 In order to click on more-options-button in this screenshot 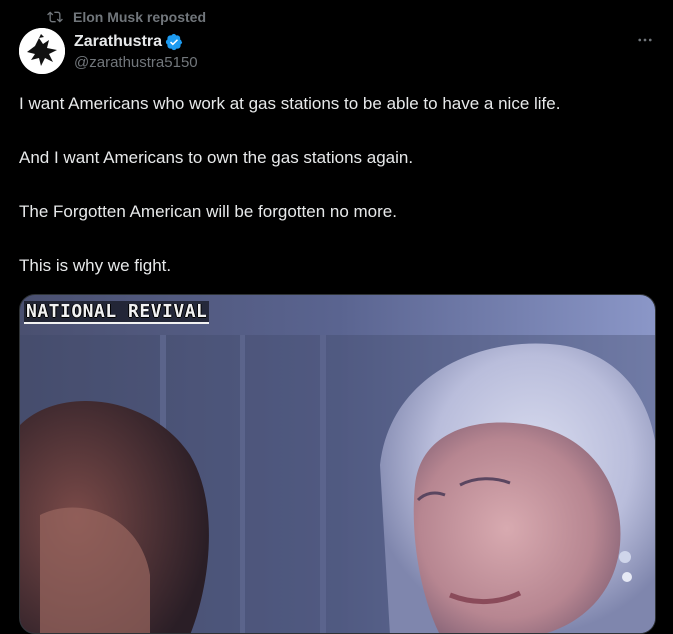, I will do `click(645, 40)`.